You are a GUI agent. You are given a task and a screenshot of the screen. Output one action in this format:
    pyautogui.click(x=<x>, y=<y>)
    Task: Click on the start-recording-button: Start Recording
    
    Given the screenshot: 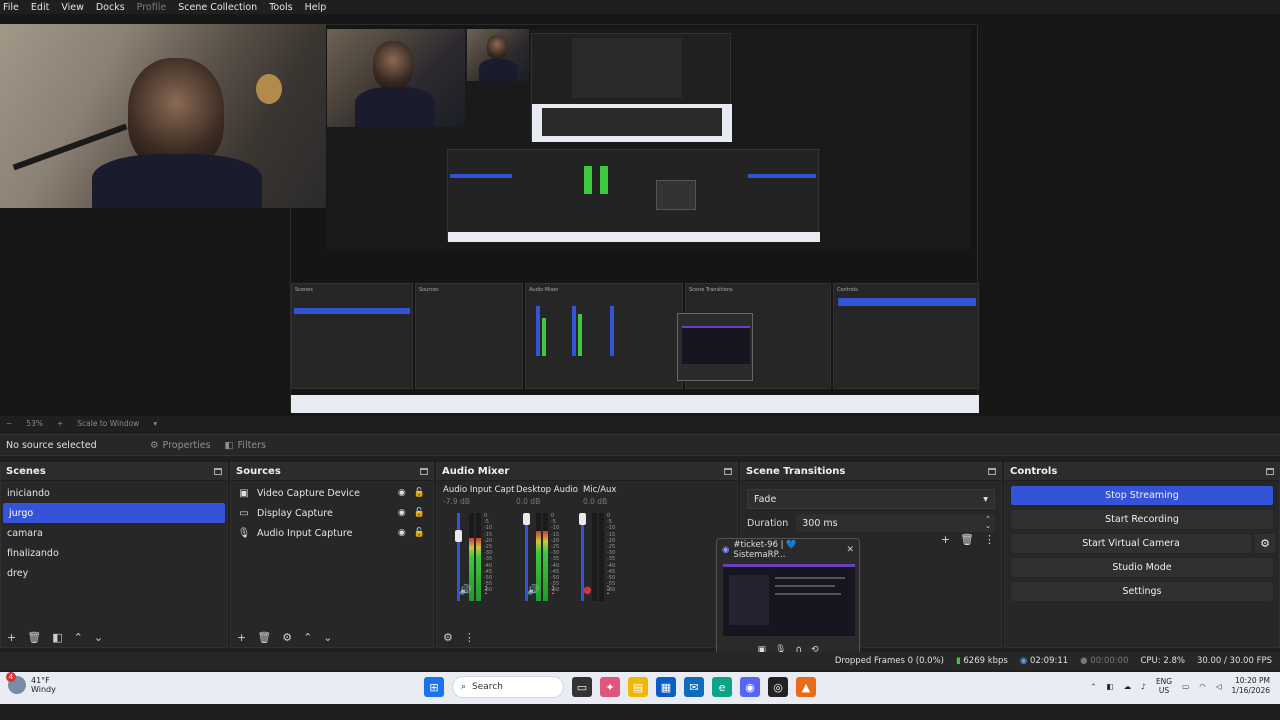 What is the action you would take?
    pyautogui.click(x=1142, y=519)
    